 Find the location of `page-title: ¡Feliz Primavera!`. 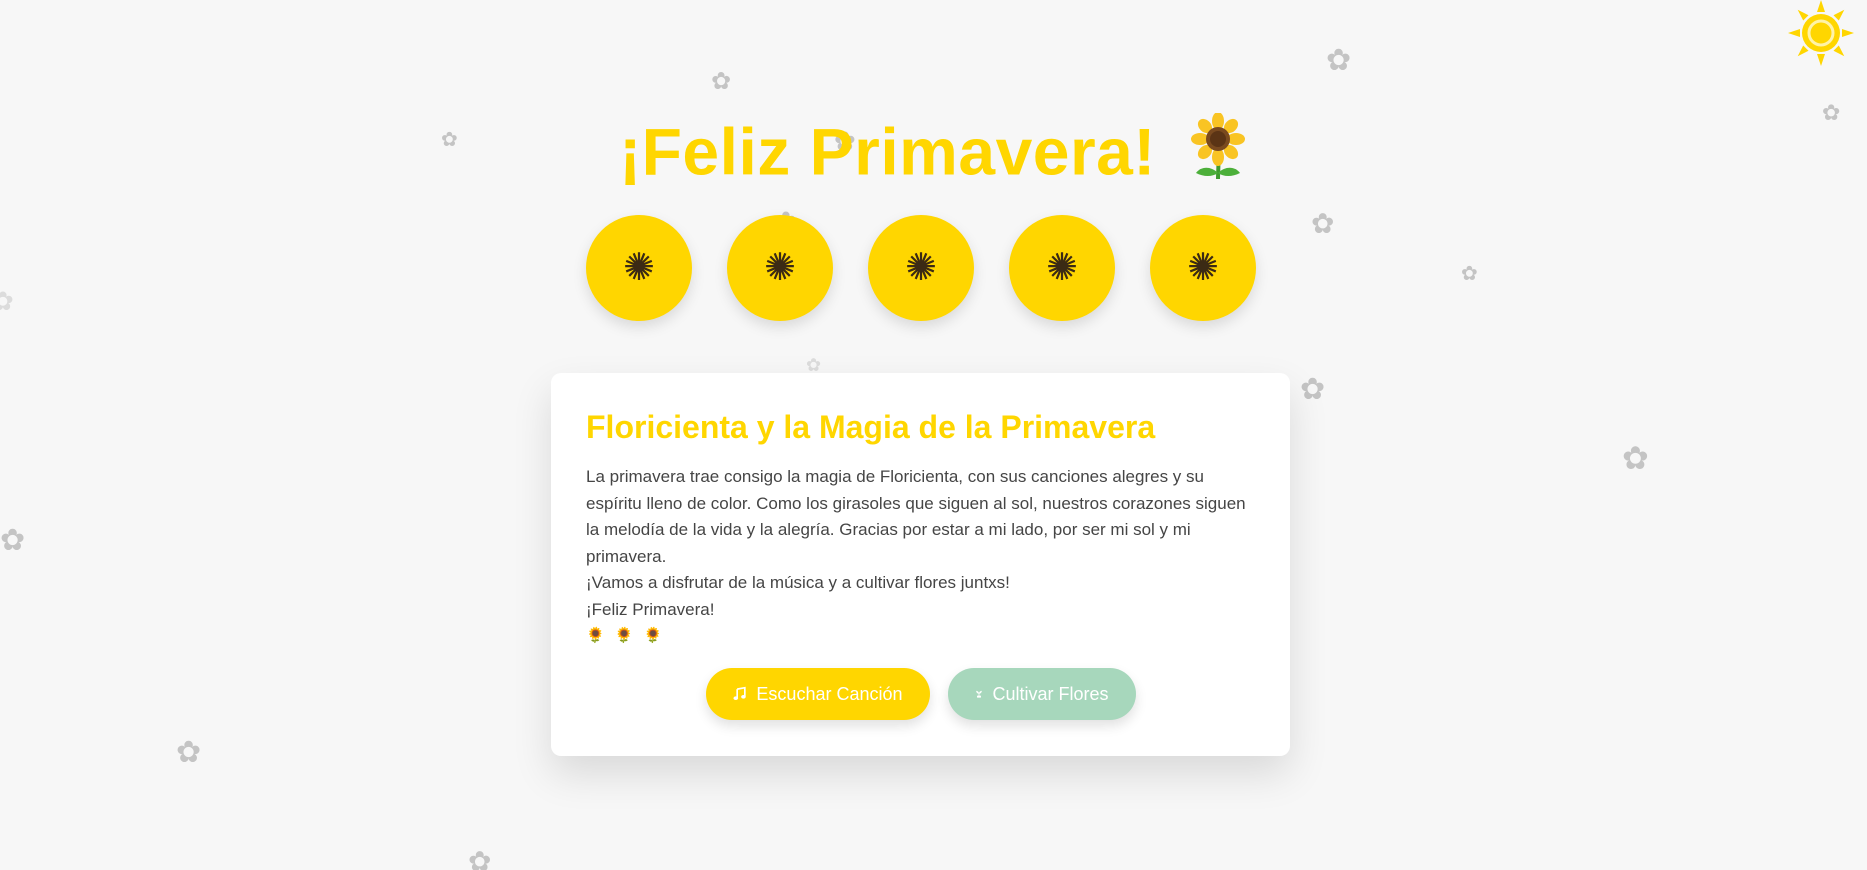

page-title: ¡Feliz Primavera! is located at coordinates (933, 149).